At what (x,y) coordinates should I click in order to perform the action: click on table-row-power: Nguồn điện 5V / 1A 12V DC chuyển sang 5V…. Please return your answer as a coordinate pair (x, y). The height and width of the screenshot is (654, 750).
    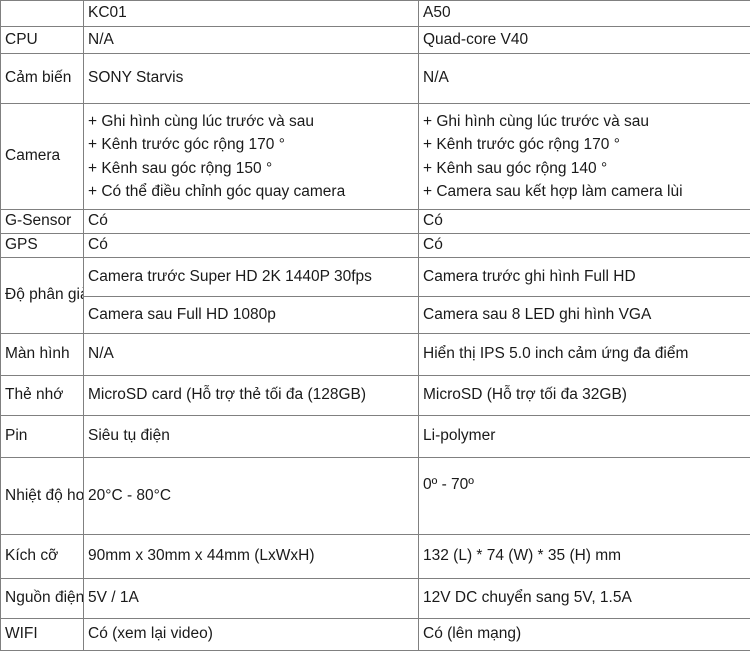
    Looking at the image, I should click on (375, 598).